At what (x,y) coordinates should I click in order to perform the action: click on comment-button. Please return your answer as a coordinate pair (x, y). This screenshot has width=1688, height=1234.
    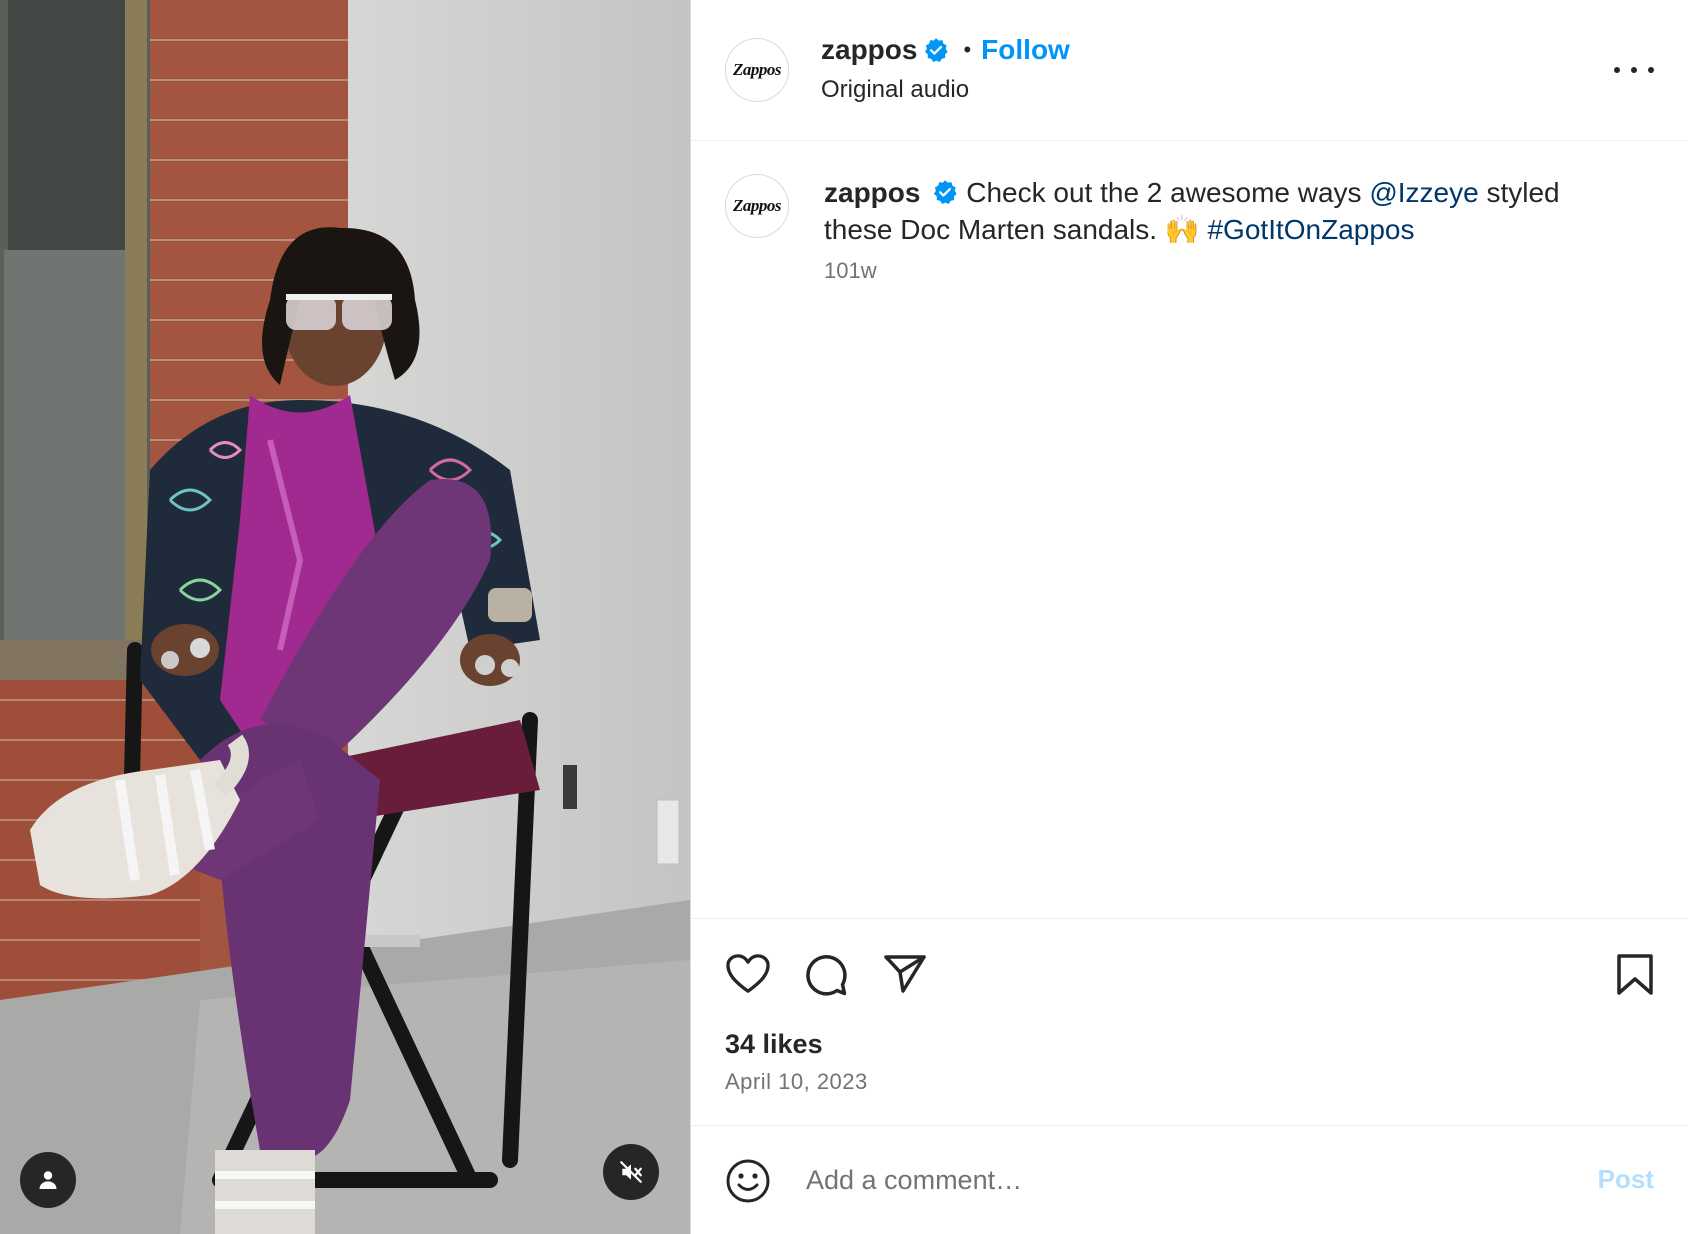
    Looking at the image, I should click on (826, 975).